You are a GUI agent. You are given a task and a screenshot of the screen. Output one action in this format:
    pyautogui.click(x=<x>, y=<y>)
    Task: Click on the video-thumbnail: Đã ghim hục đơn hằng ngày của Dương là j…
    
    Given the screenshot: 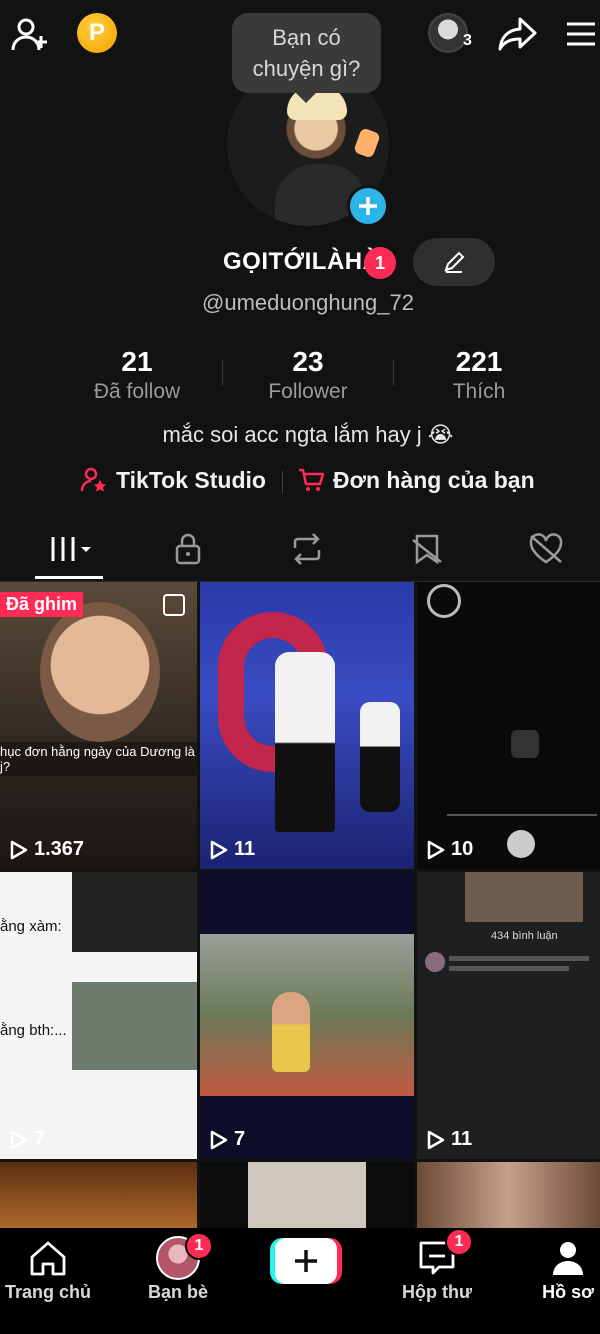 What is the action you would take?
    pyautogui.click(x=98, y=725)
    